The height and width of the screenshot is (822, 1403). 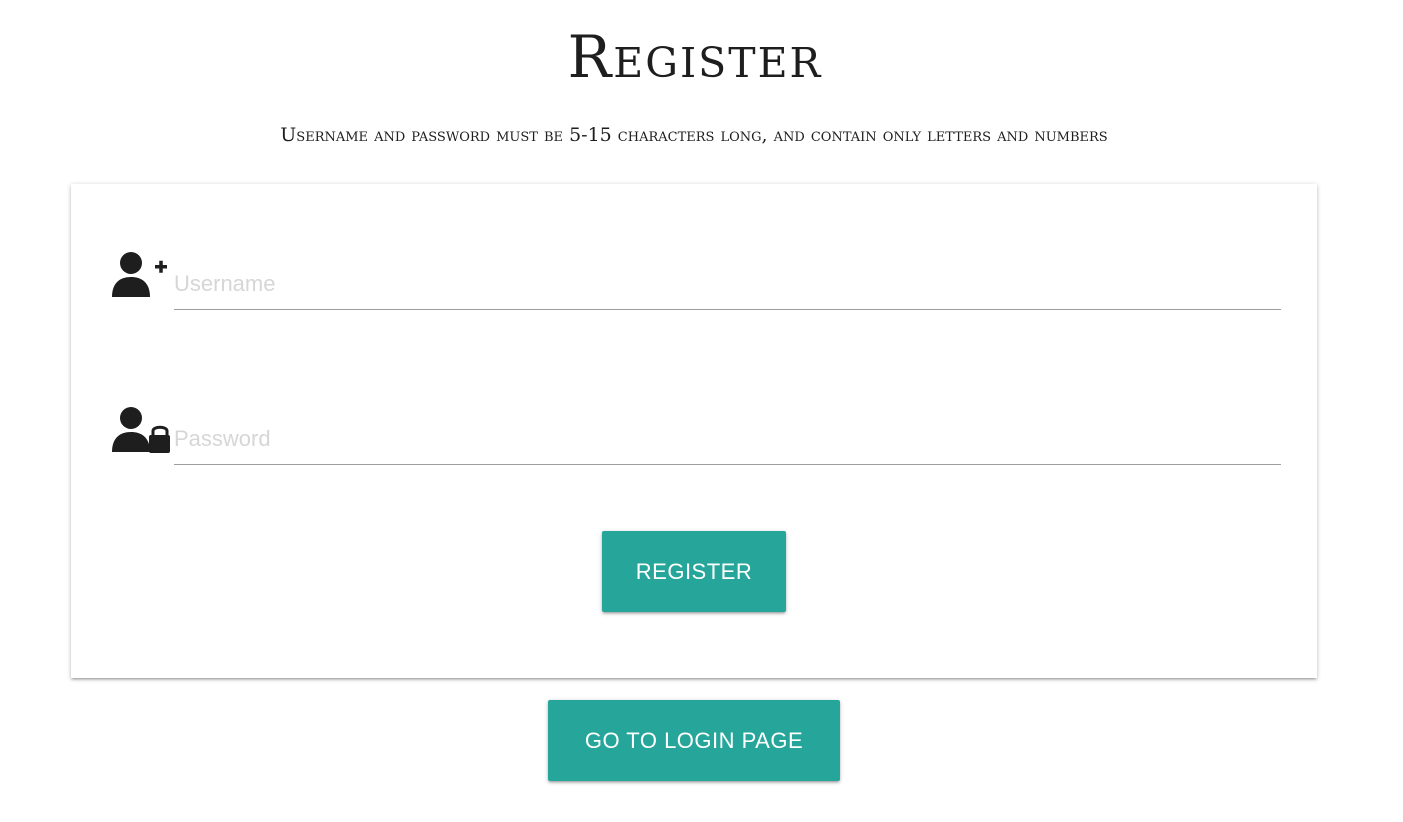 I want to click on person-lock-icon, so click(x=141, y=430).